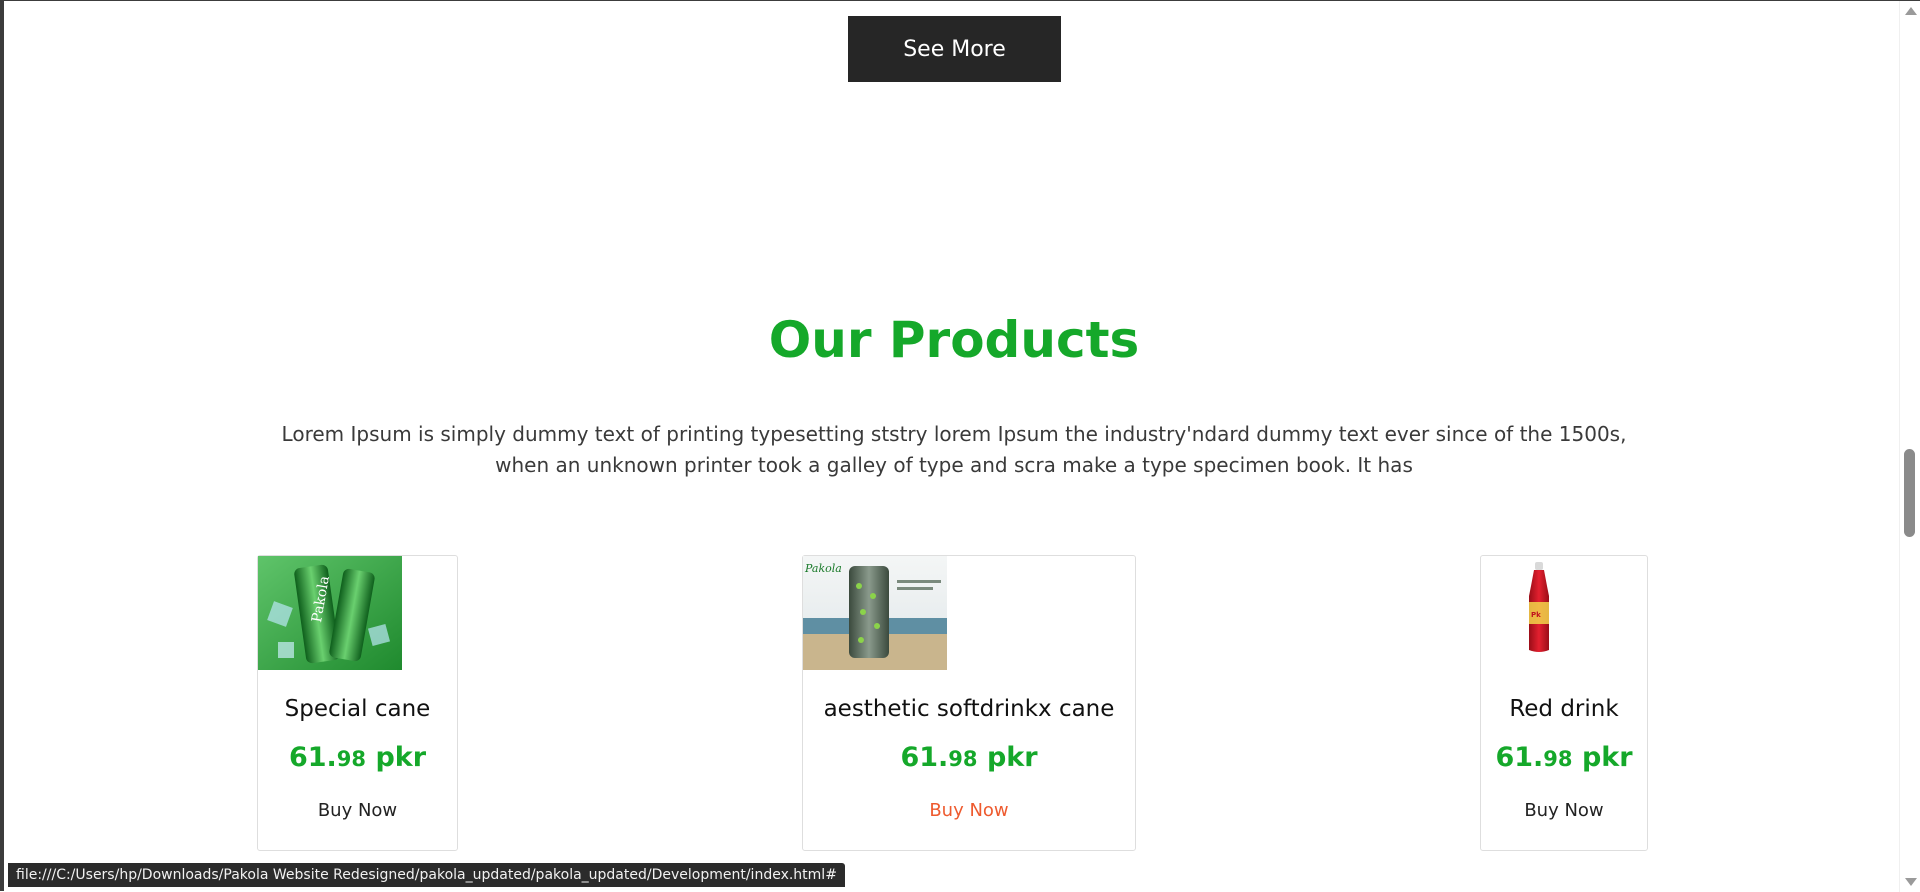 This screenshot has height=892, width=1920. I want to click on vertical-scrollbar, so click(1909, 446).